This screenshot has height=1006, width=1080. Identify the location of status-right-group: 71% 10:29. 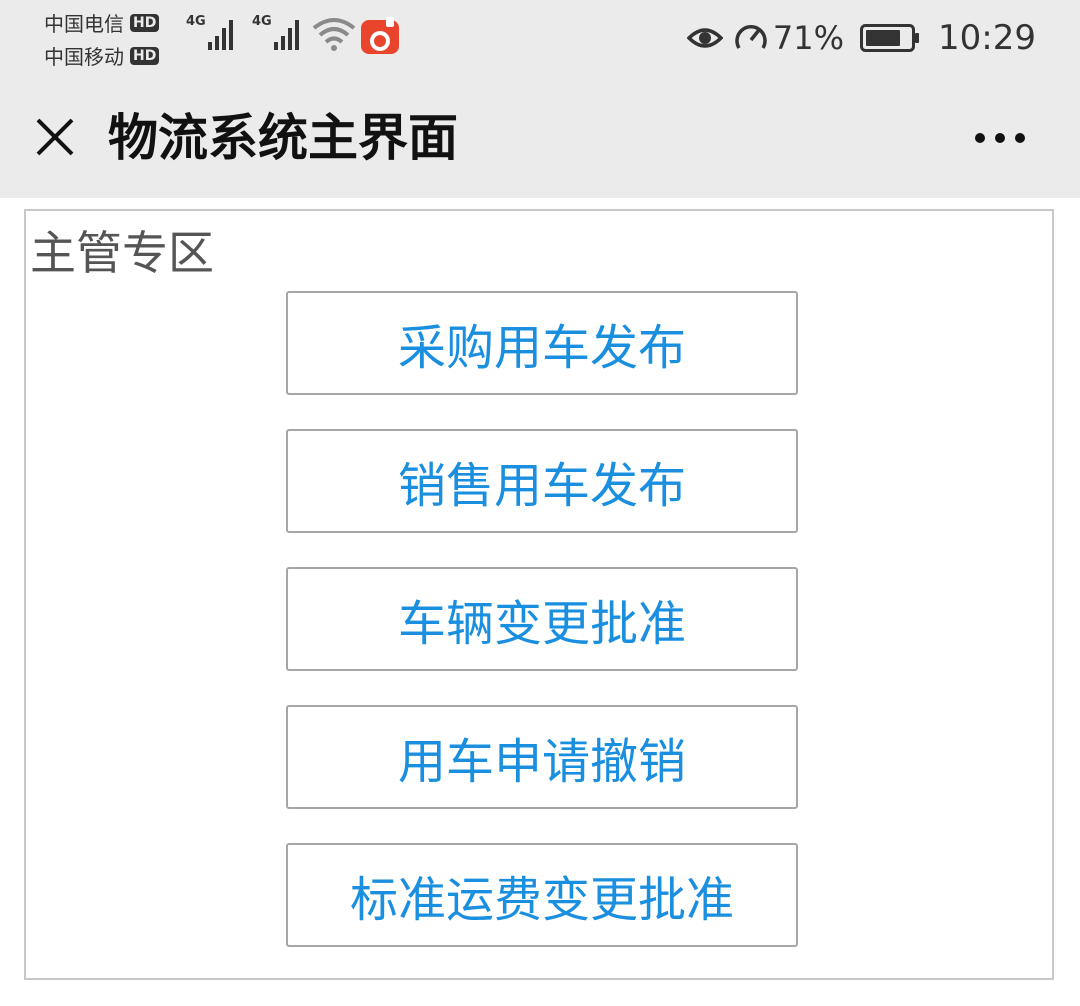
(861, 38).